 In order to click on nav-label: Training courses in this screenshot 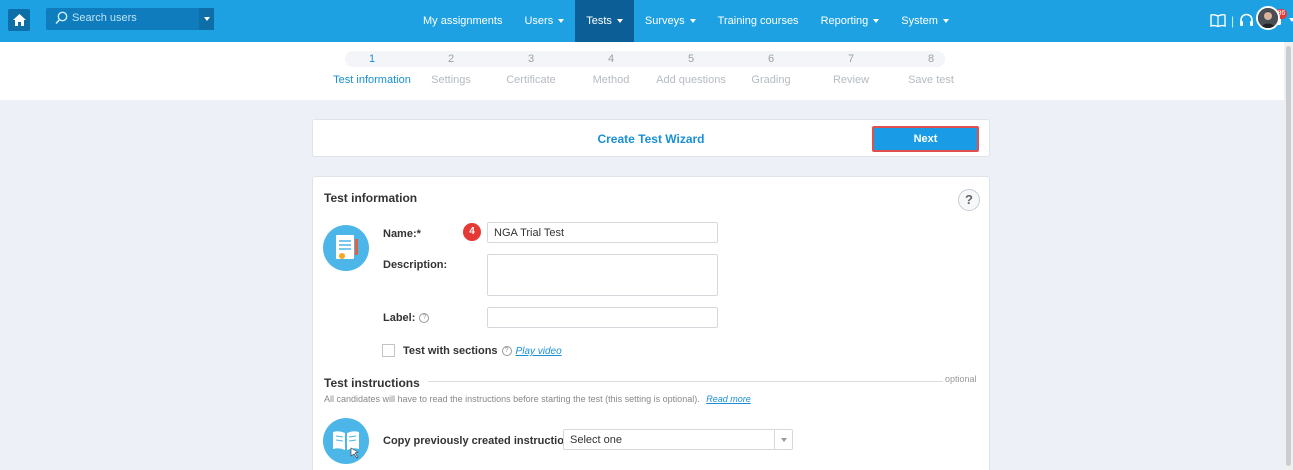, I will do `click(758, 21)`.